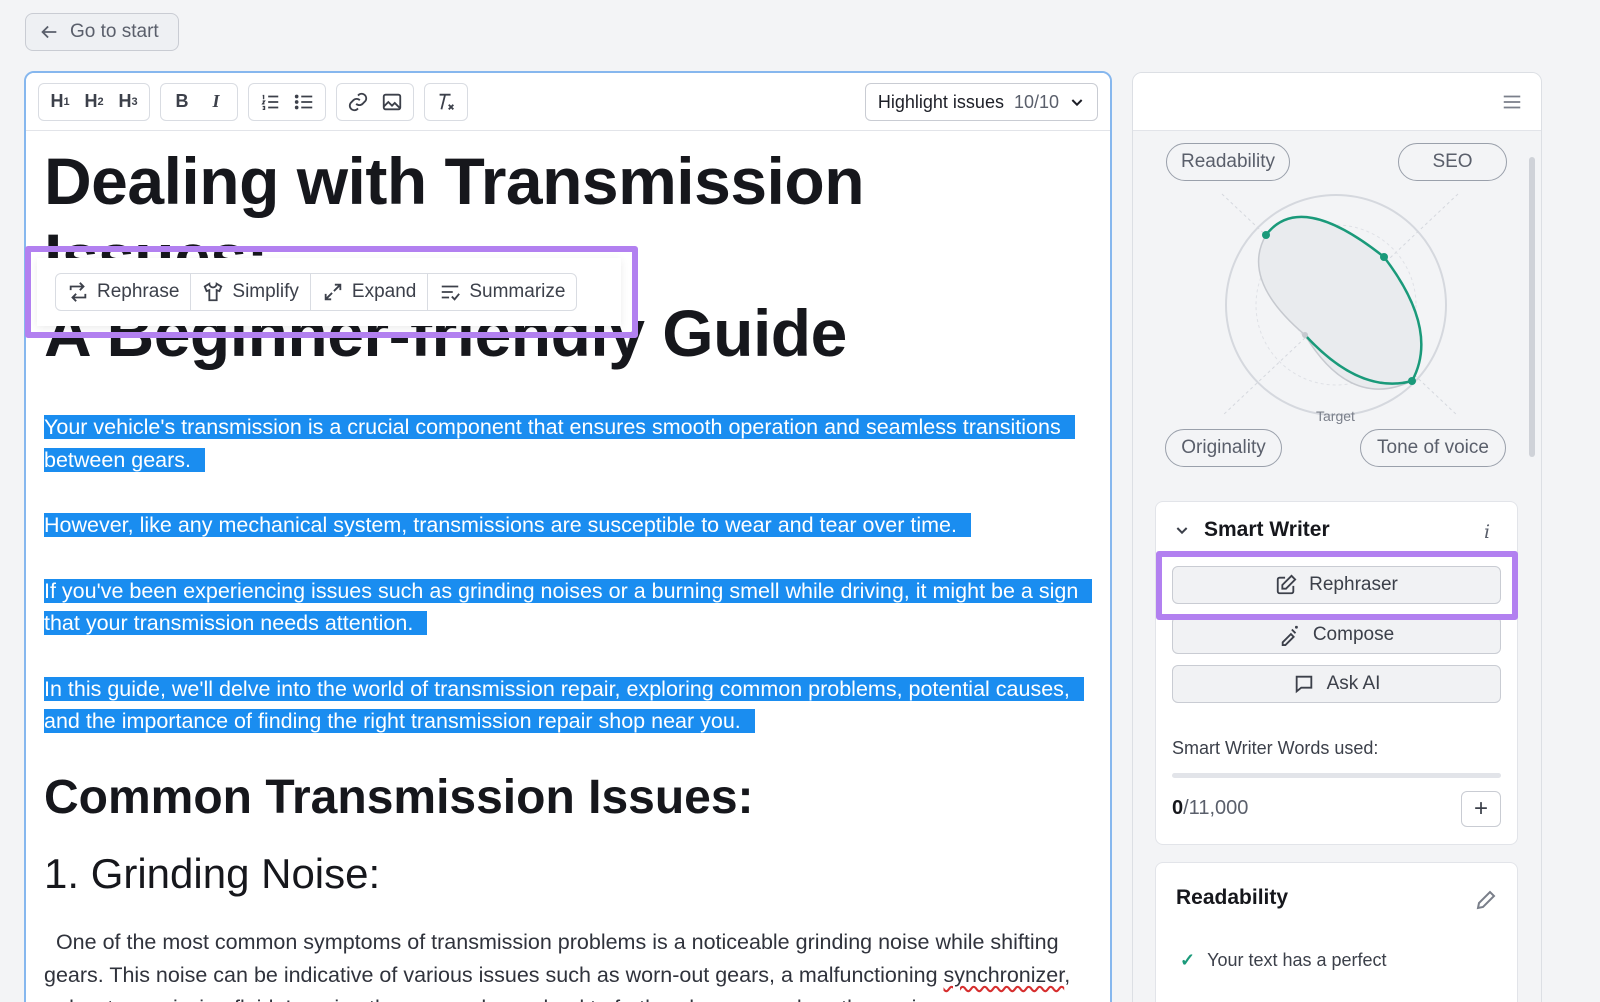 This screenshot has height=1002, width=1600. I want to click on ordered-list-icon, so click(270, 102).